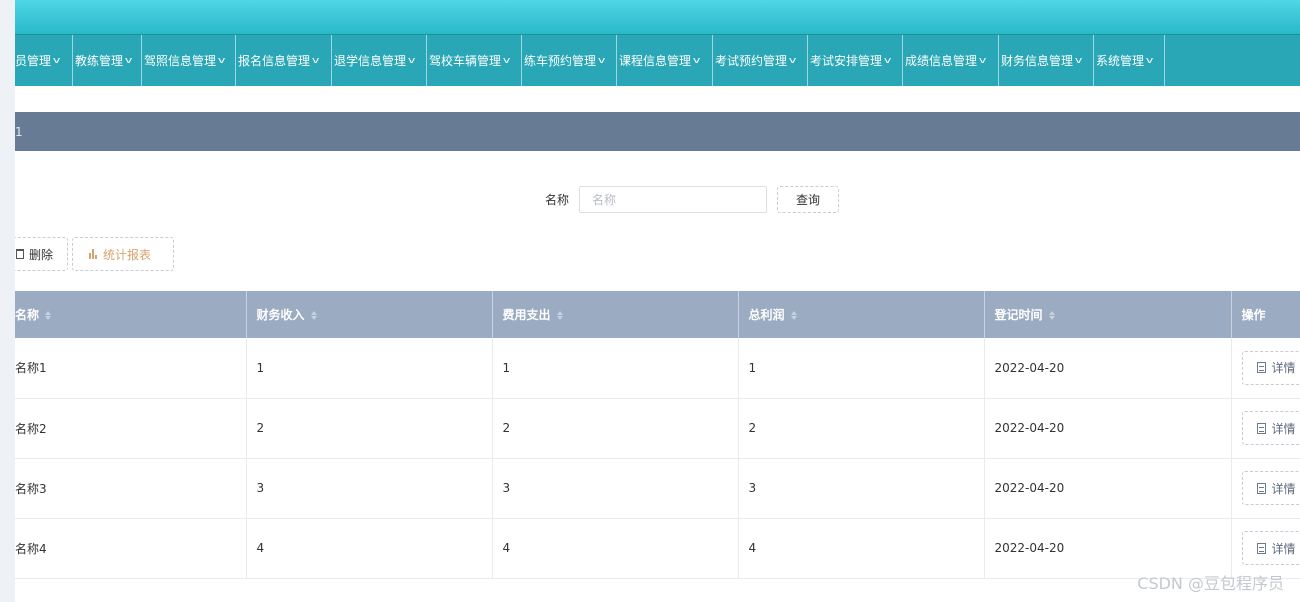 The image size is (1300, 602). Describe the element at coordinates (33, 61) in the screenshot. I see `nav-item-label: 员管理` at that location.